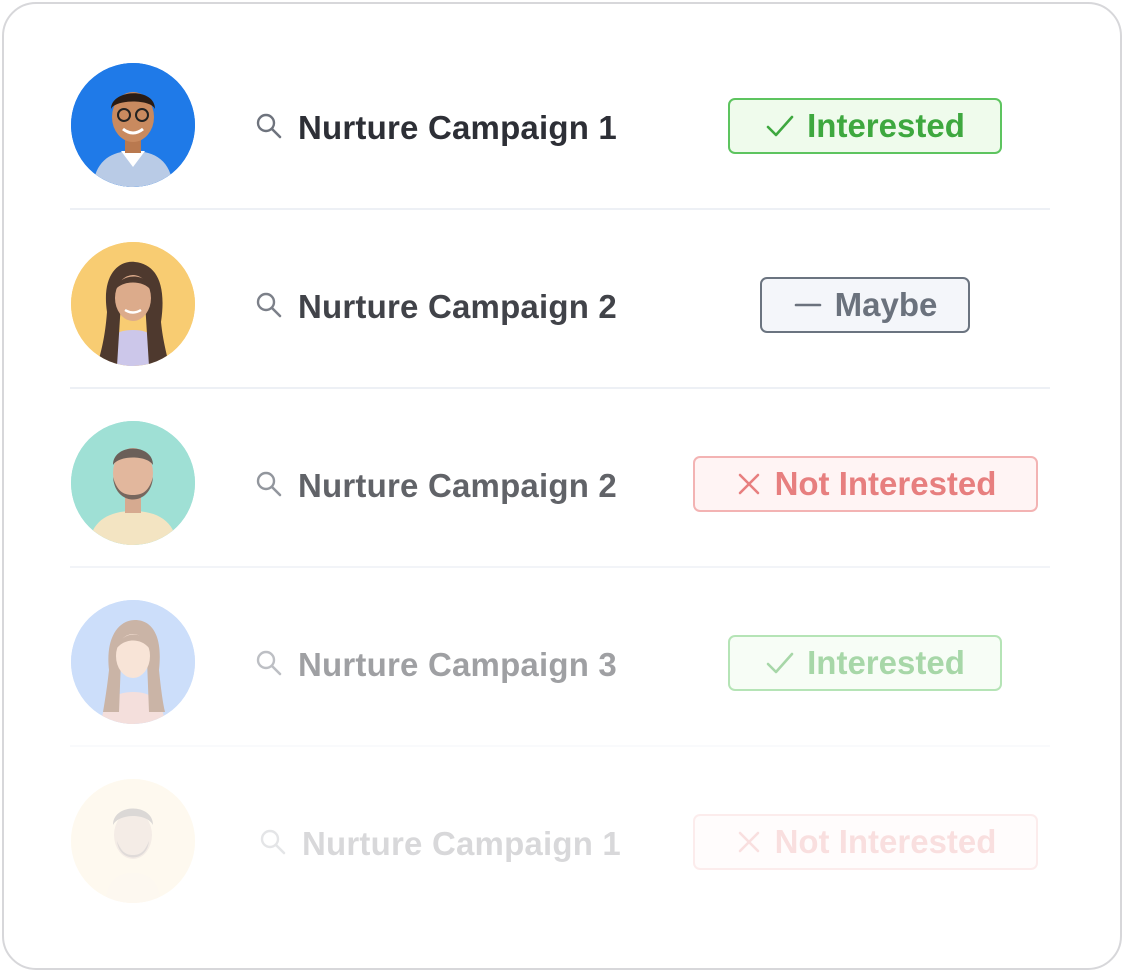  I want to click on campaign-name: Nurture Campaign 3, so click(457, 664).